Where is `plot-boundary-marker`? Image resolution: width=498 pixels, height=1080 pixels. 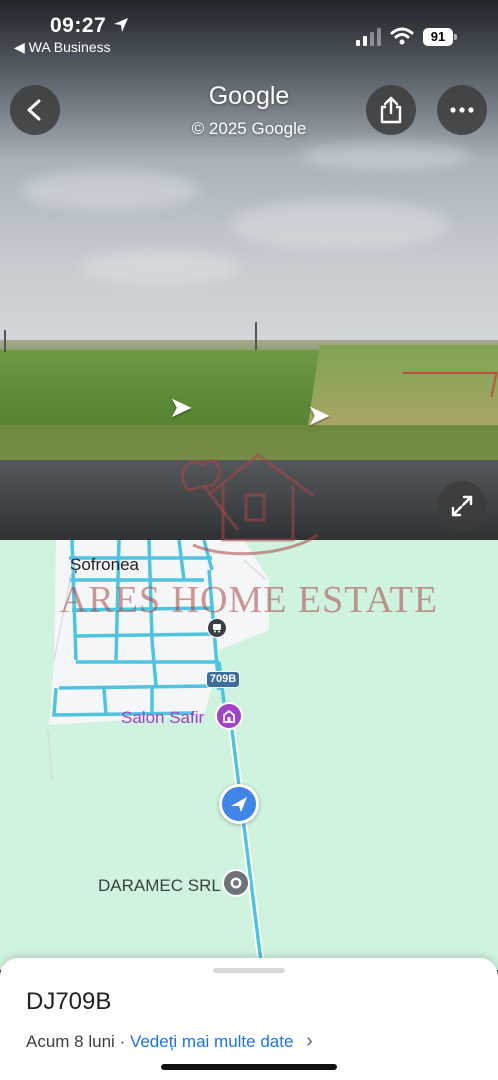
plot-boundary-marker is located at coordinates (447, 384).